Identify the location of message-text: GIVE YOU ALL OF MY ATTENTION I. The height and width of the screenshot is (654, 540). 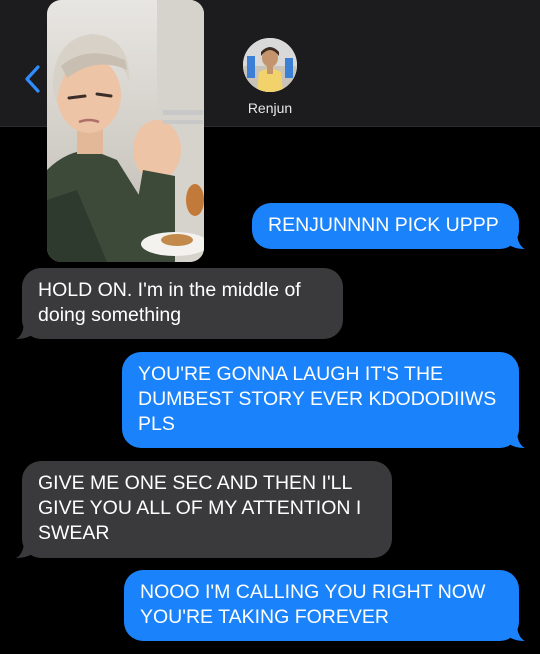
(200, 508).